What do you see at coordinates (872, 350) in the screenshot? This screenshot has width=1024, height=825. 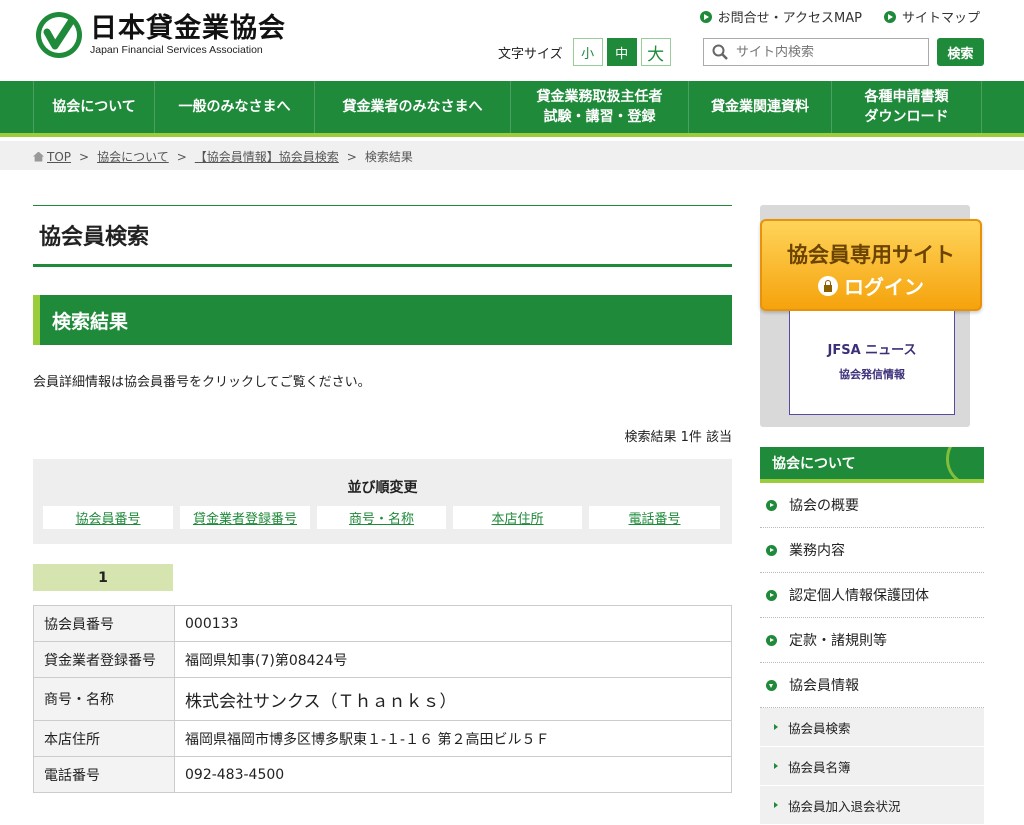 I see `news-title: JFSA ニュース` at bounding box center [872, 350].